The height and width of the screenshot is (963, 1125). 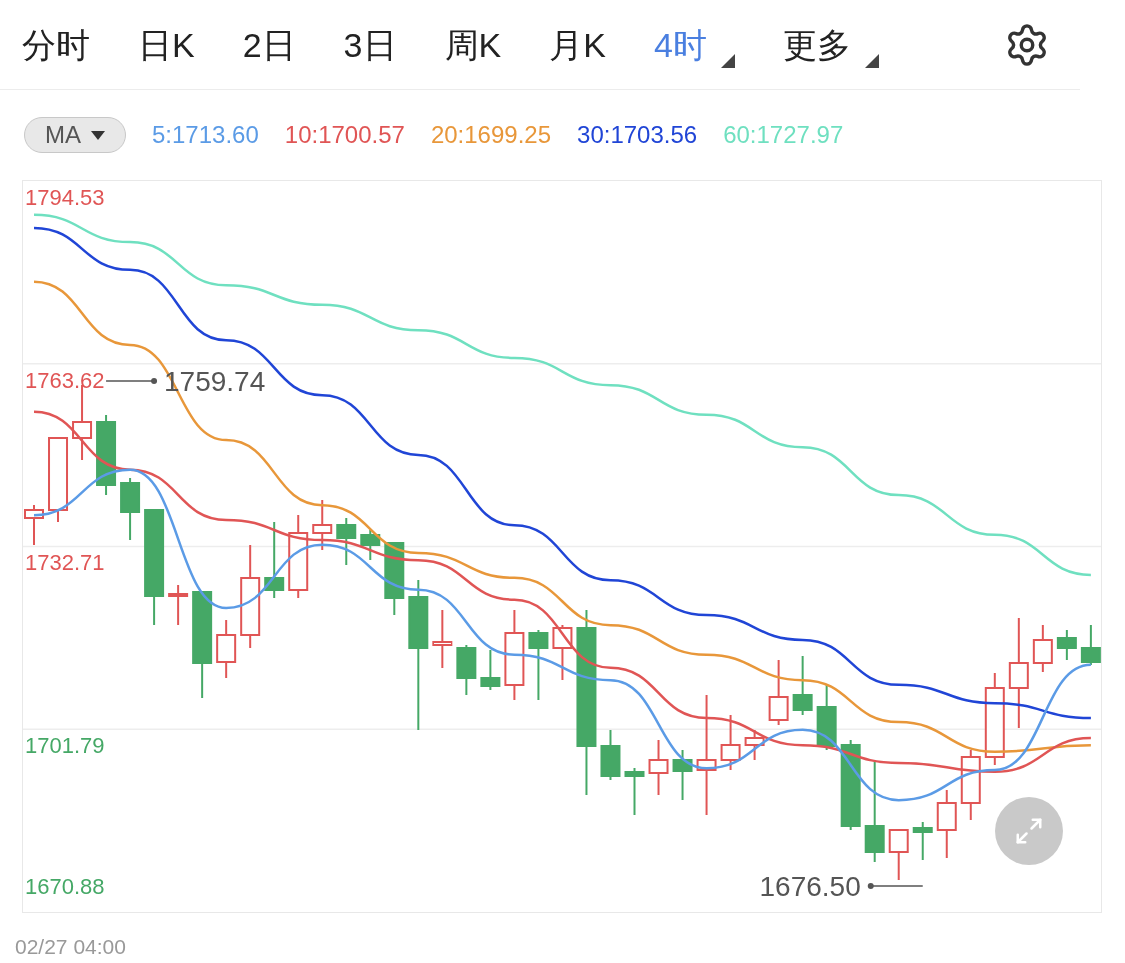 I want to click on period-tab: 3日, so click(x=370, y=44).